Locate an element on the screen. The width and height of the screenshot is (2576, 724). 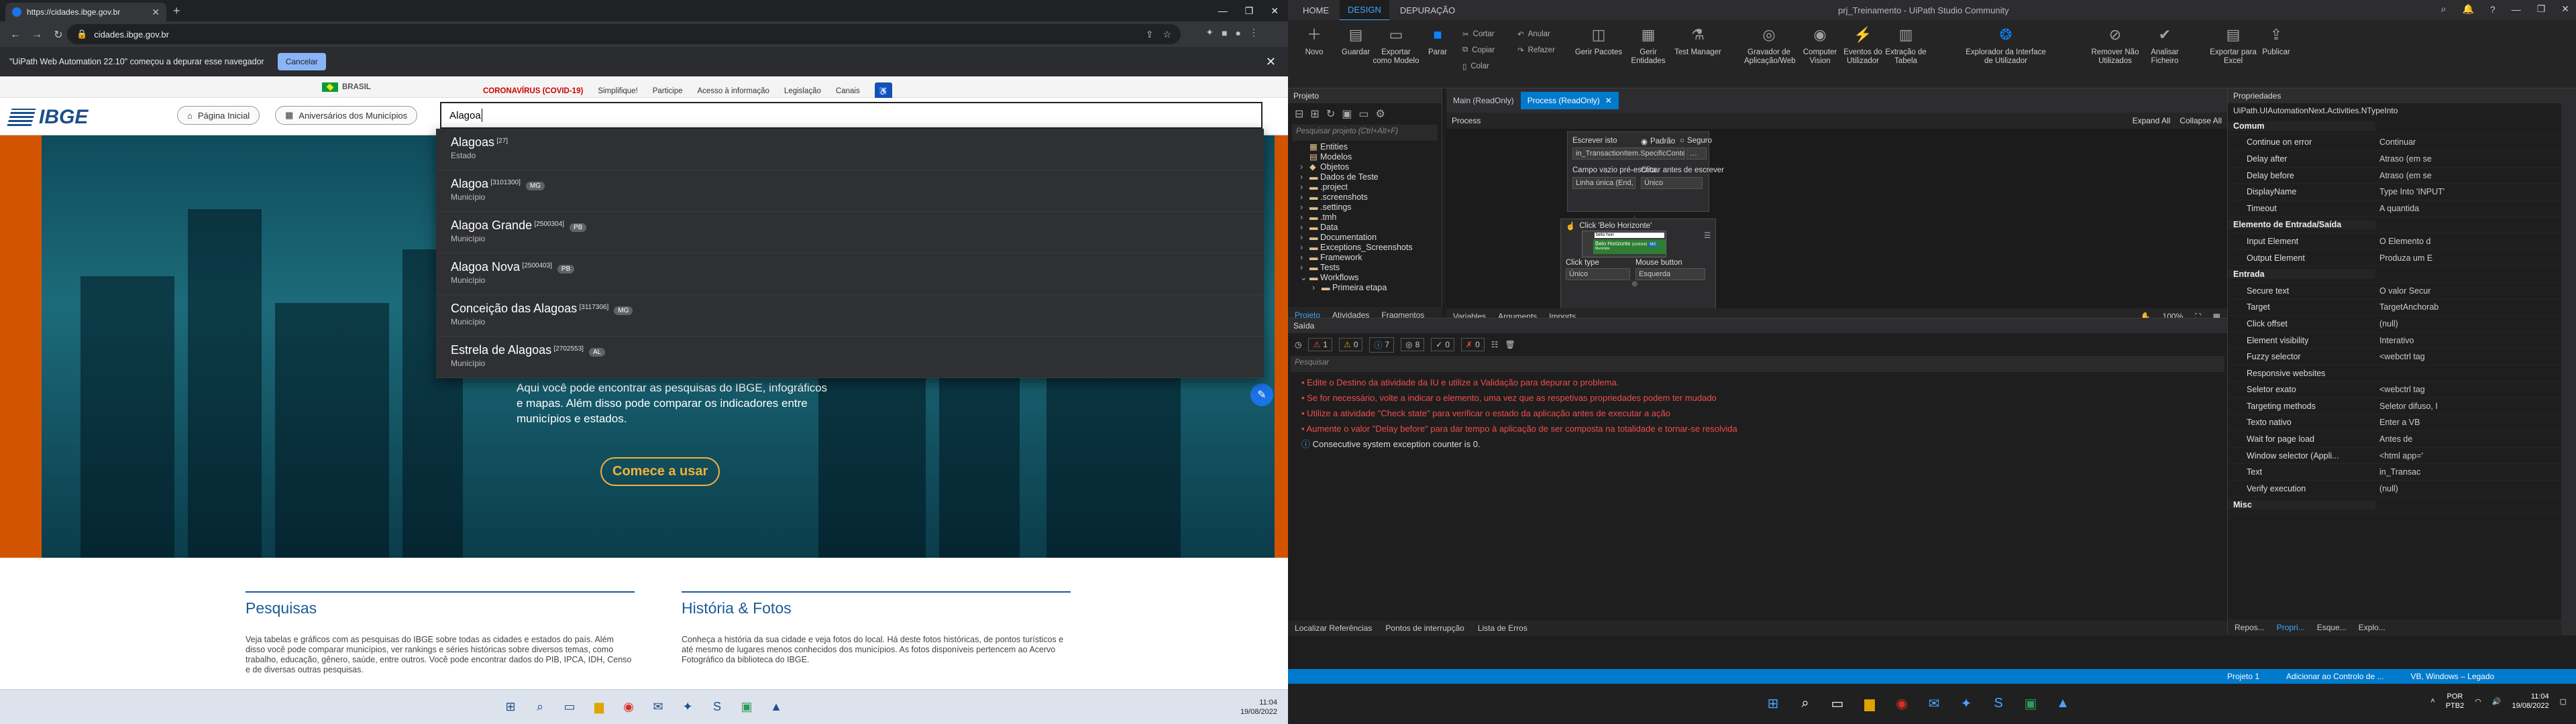
collapse-icon: ⊟ is located at coordinates (1299, 114).